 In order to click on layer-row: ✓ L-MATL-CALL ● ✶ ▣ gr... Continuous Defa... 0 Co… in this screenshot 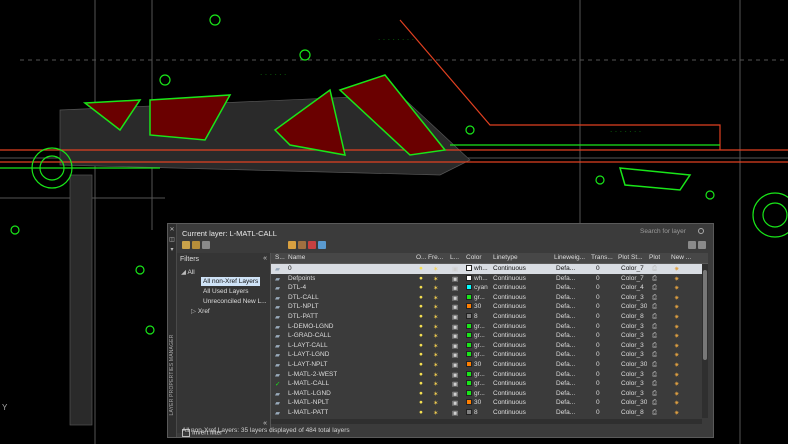, I will do `click(489, 384)`.